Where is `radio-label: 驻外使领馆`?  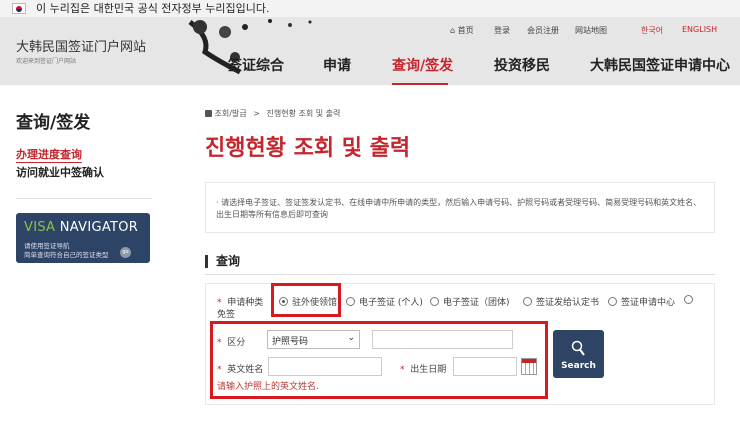
radio-label: 驻外使领馆 is located at coordinates (315, 303).